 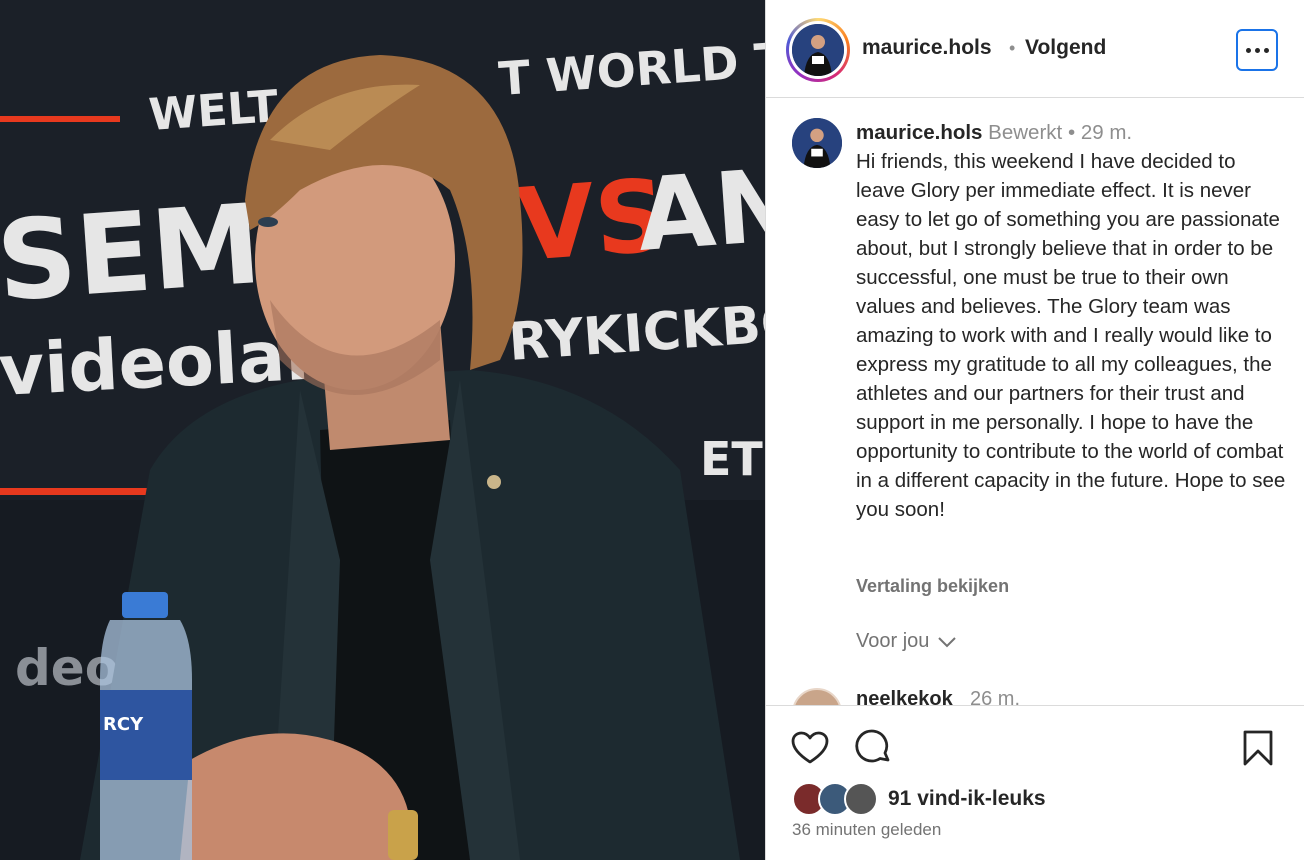 What do you see at coordinates (494, 482) in the screenshot?
I see `lapel-pin` at bounding box center [494, 482].